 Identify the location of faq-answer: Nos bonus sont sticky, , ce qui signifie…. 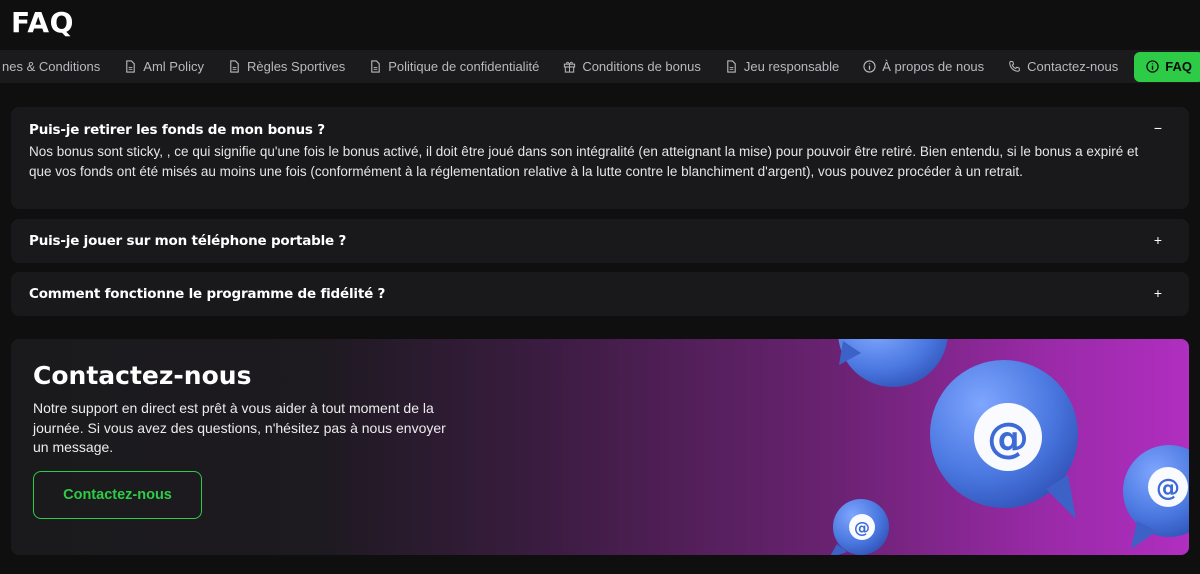
(584, 161).